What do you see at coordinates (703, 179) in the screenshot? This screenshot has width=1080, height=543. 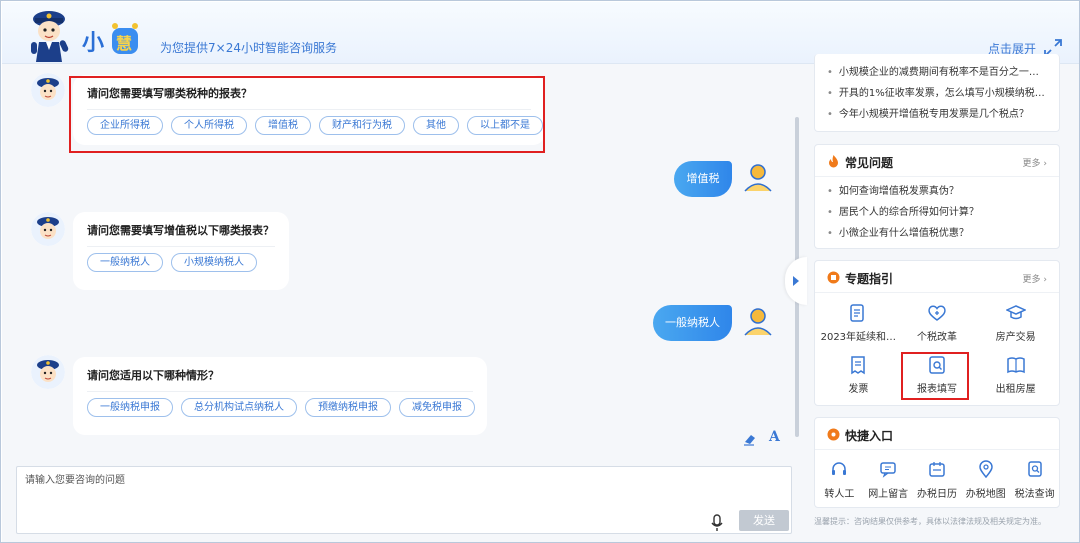 I see `user-message: 增值税` at bounding box center [703, 179].